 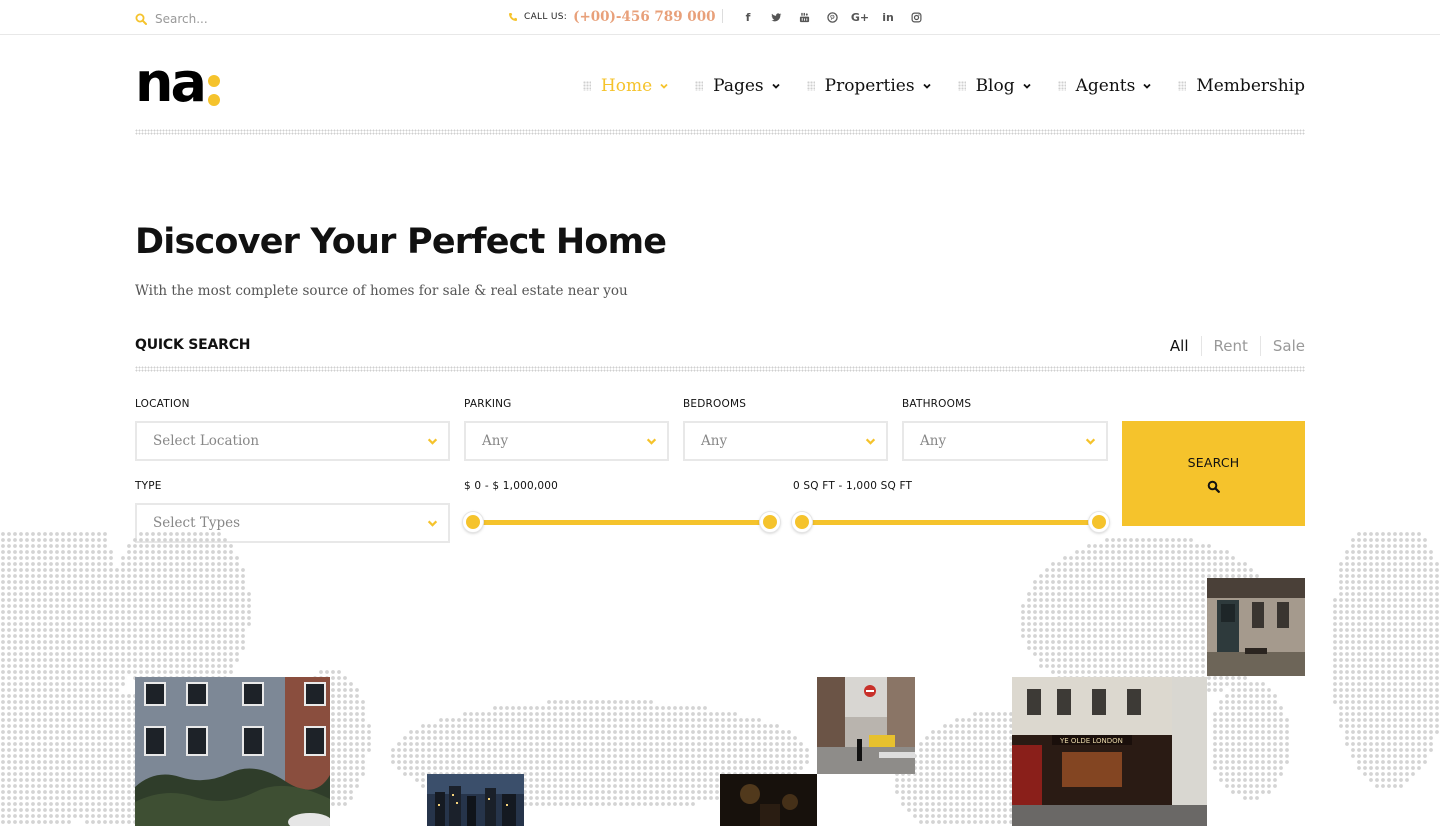 I want to click on tab-all: All, so click(x=1185, y=346).